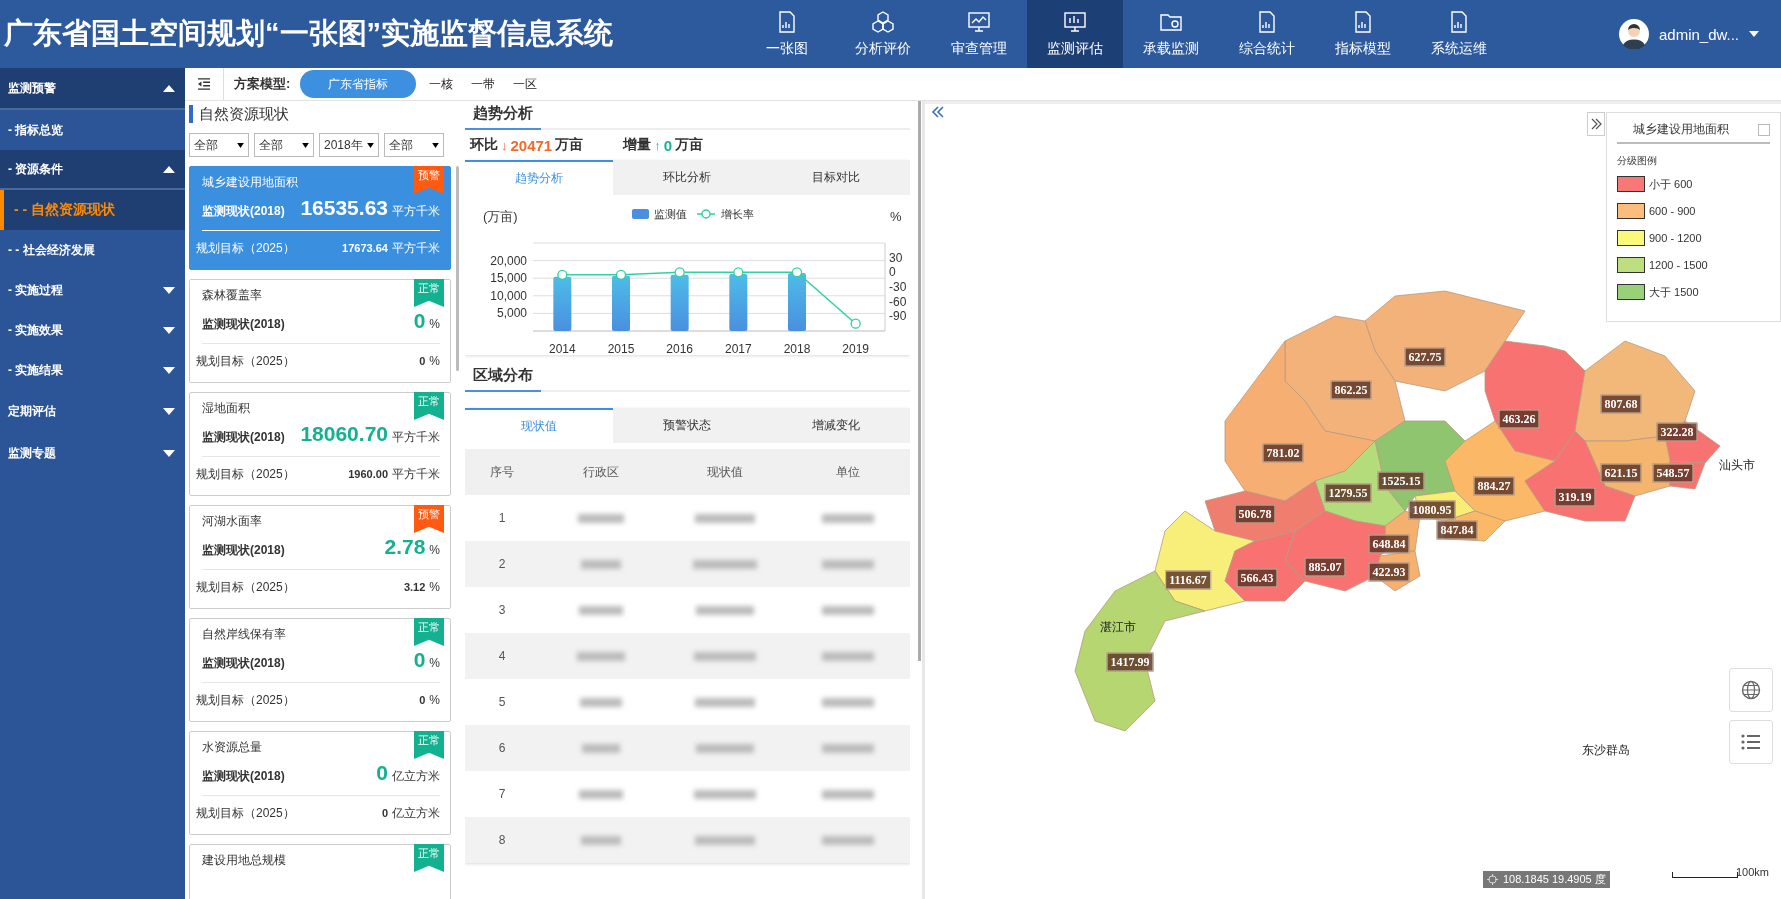 Image resolution: width=1781 pixels, height=899 pixels. Describe the element at coordinates (92, 411) in the screenshot. I see `sidebar-item: 定期评估` at that location.